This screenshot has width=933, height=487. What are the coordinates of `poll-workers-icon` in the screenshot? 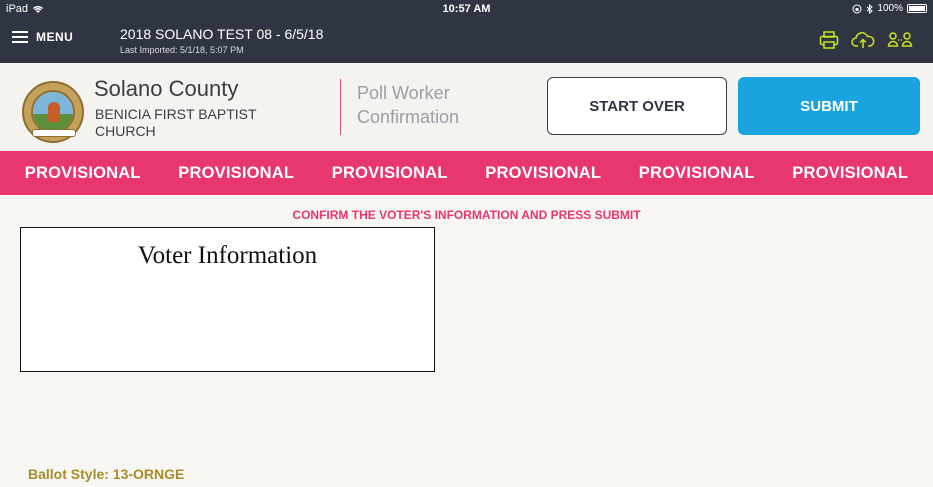 It's located at (900, 40).